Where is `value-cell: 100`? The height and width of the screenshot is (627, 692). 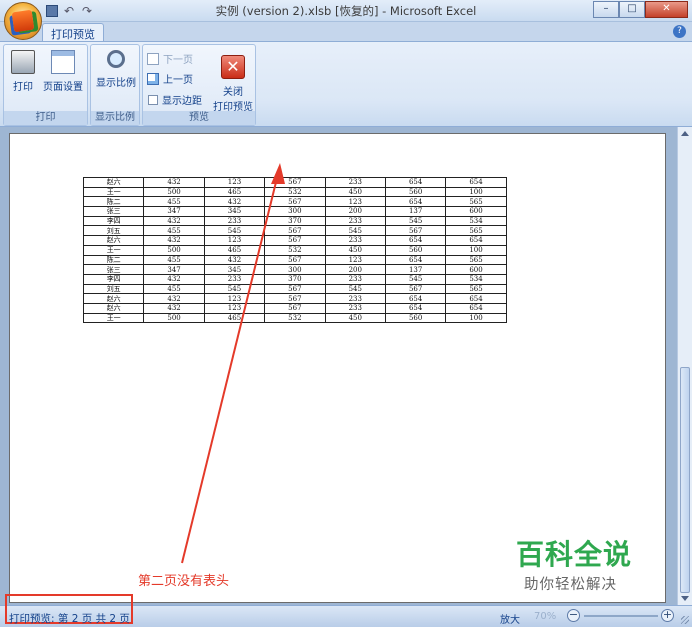 value-cell: 100 is located at coordinates (476, 192).